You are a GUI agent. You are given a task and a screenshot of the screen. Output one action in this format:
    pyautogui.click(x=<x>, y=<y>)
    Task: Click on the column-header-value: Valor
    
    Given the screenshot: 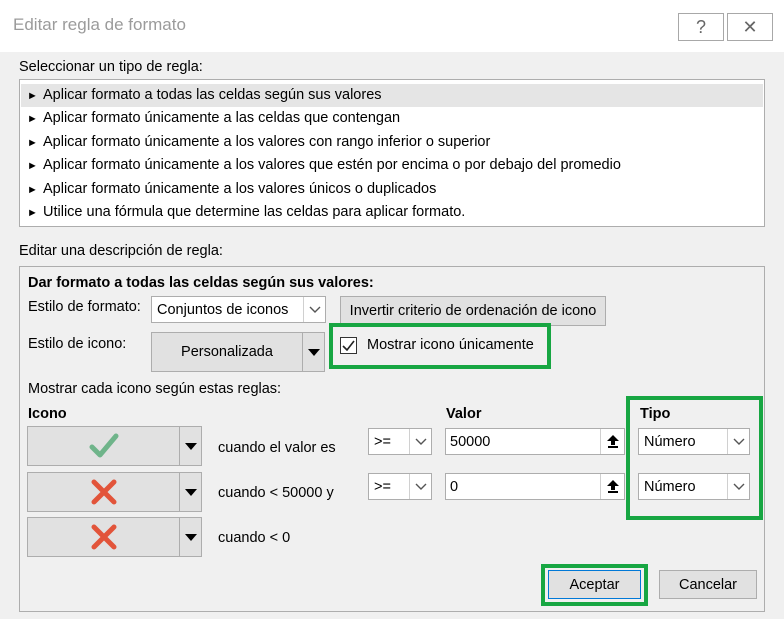 What is the action you would take?
    pyautogui.click(x=464, y=414)
    